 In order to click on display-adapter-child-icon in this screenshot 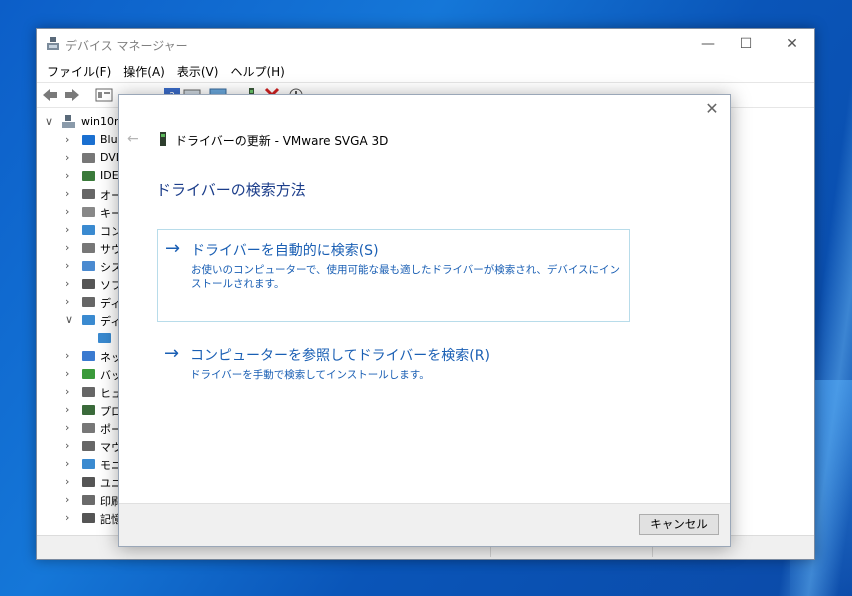, I will do `click(104, 338)`.